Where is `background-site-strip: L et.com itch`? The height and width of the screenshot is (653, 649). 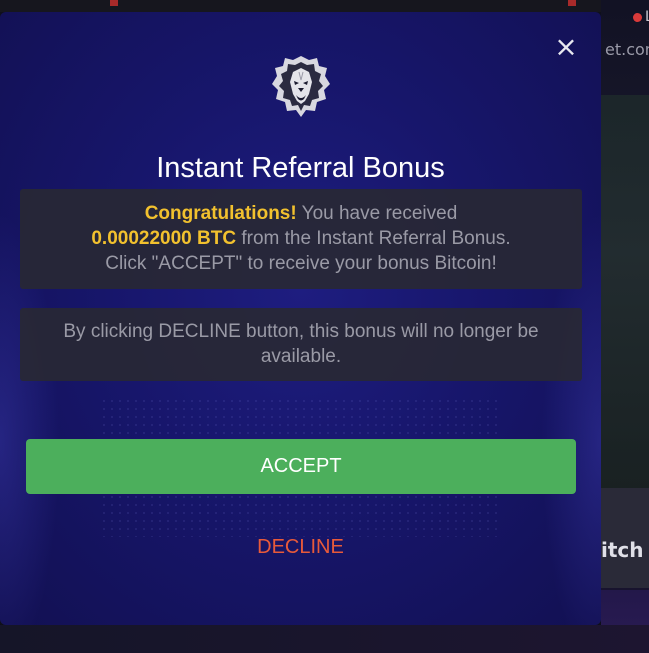 background-site-strip: L et.com itch is located at coordinates (625, 326).